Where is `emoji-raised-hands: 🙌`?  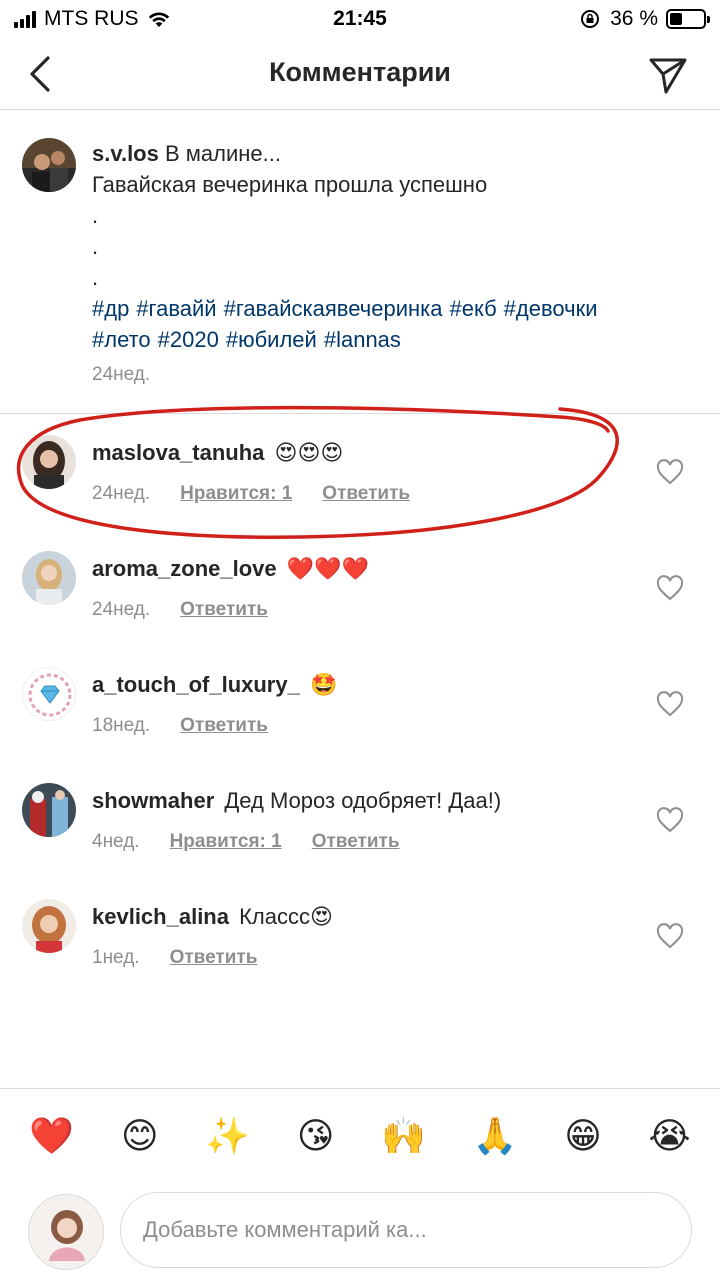 emoji-raised-hands: 🙌 is located at coordinates (403, 1137).